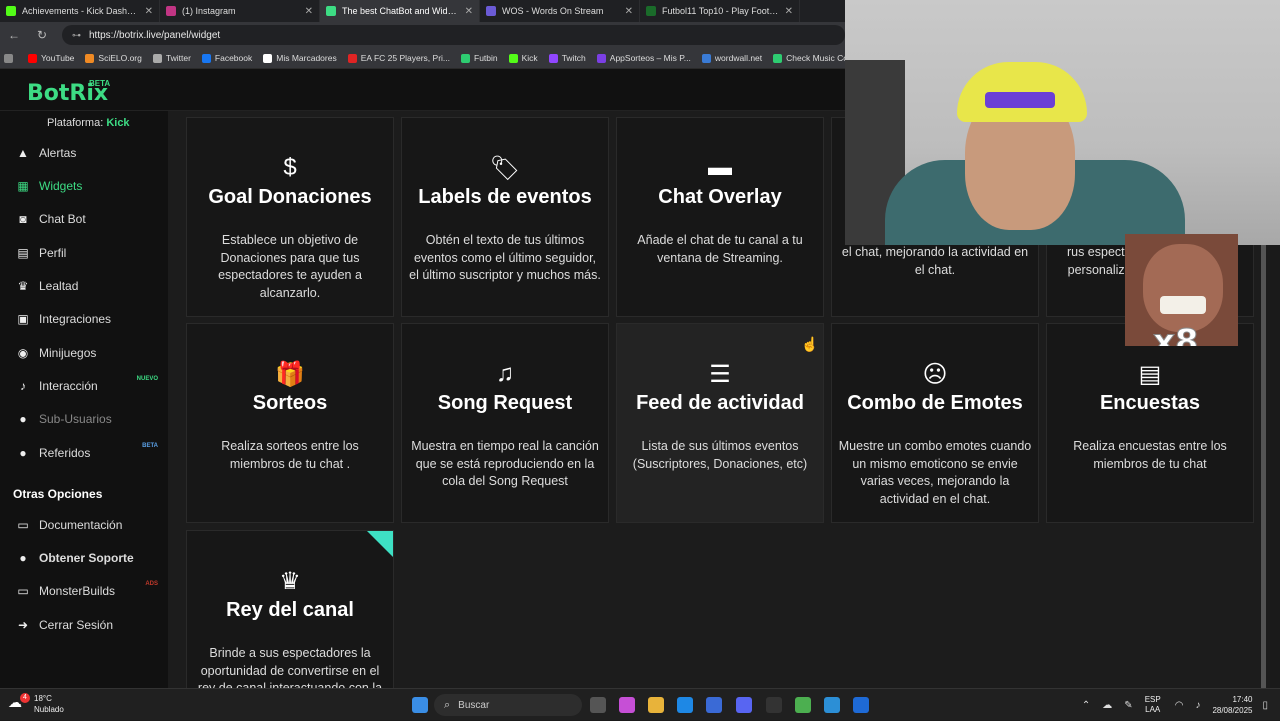  Describe the element at coordinates (1232, 705) in the screenshot. I see `clock: 17:40 28/08/2025` at that location.